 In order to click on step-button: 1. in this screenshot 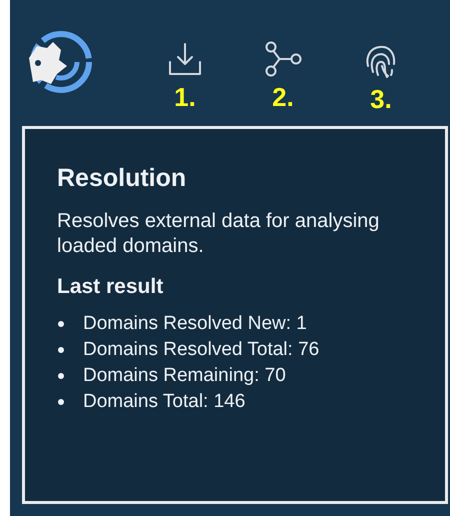, I will do `click(185, 77)`.